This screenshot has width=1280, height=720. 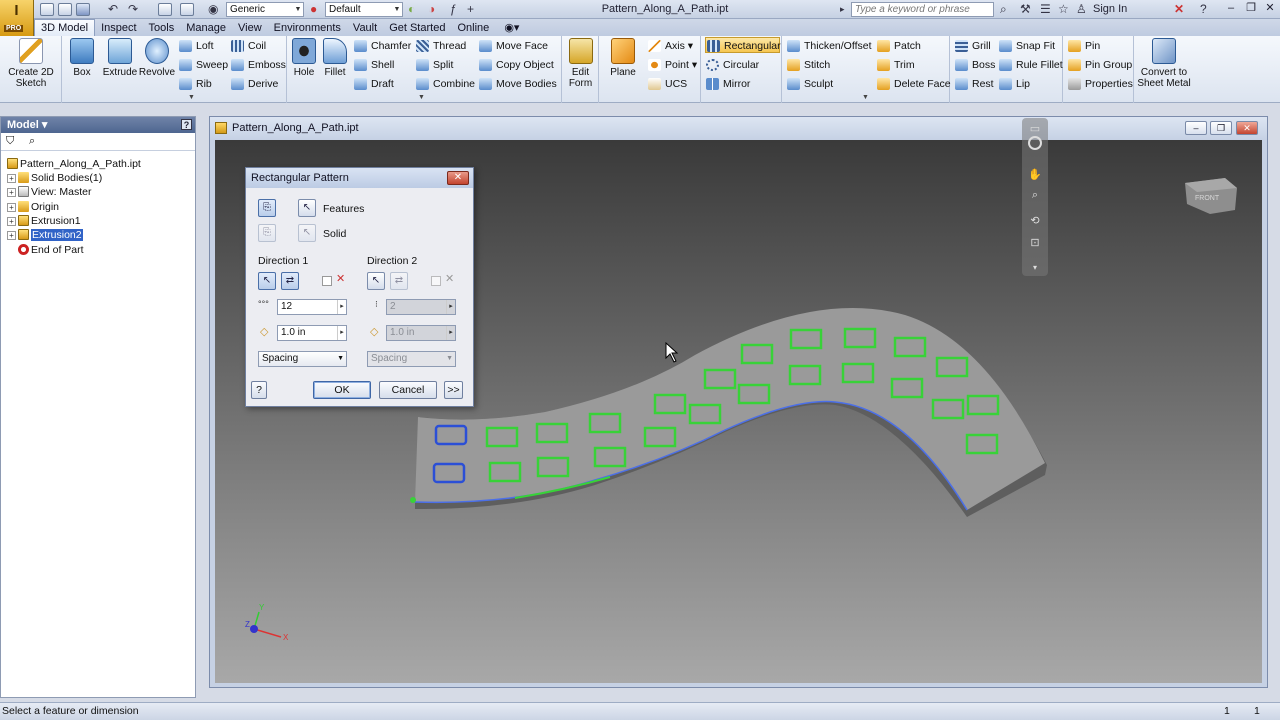 What do you see at coordinates (364, 9) in the screenshot?
I see `material-dropdown: Default ▼` at bounding box center [364, 9].